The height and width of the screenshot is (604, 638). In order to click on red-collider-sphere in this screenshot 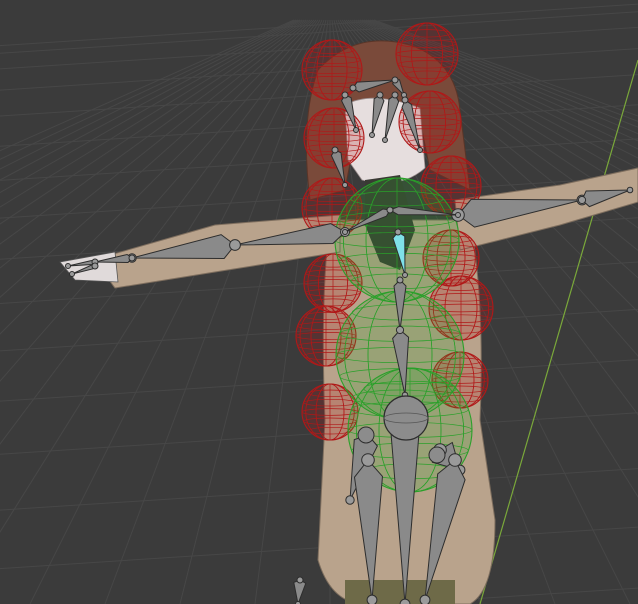, I will do `click(427, 54)`.